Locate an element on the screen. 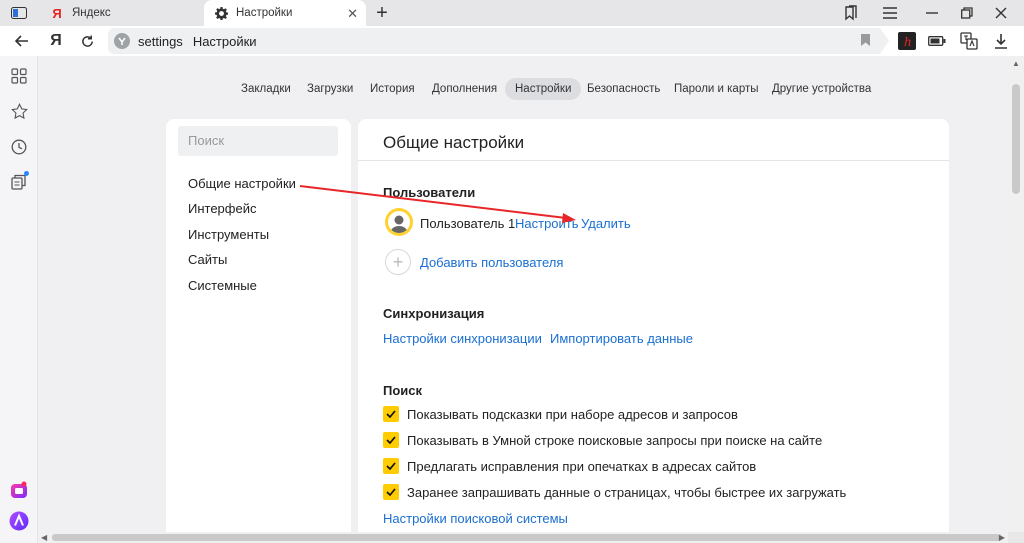 This screenshot has width=1024, height=543. tab-settings-active: Настройки is located at coordinates (543, 89).